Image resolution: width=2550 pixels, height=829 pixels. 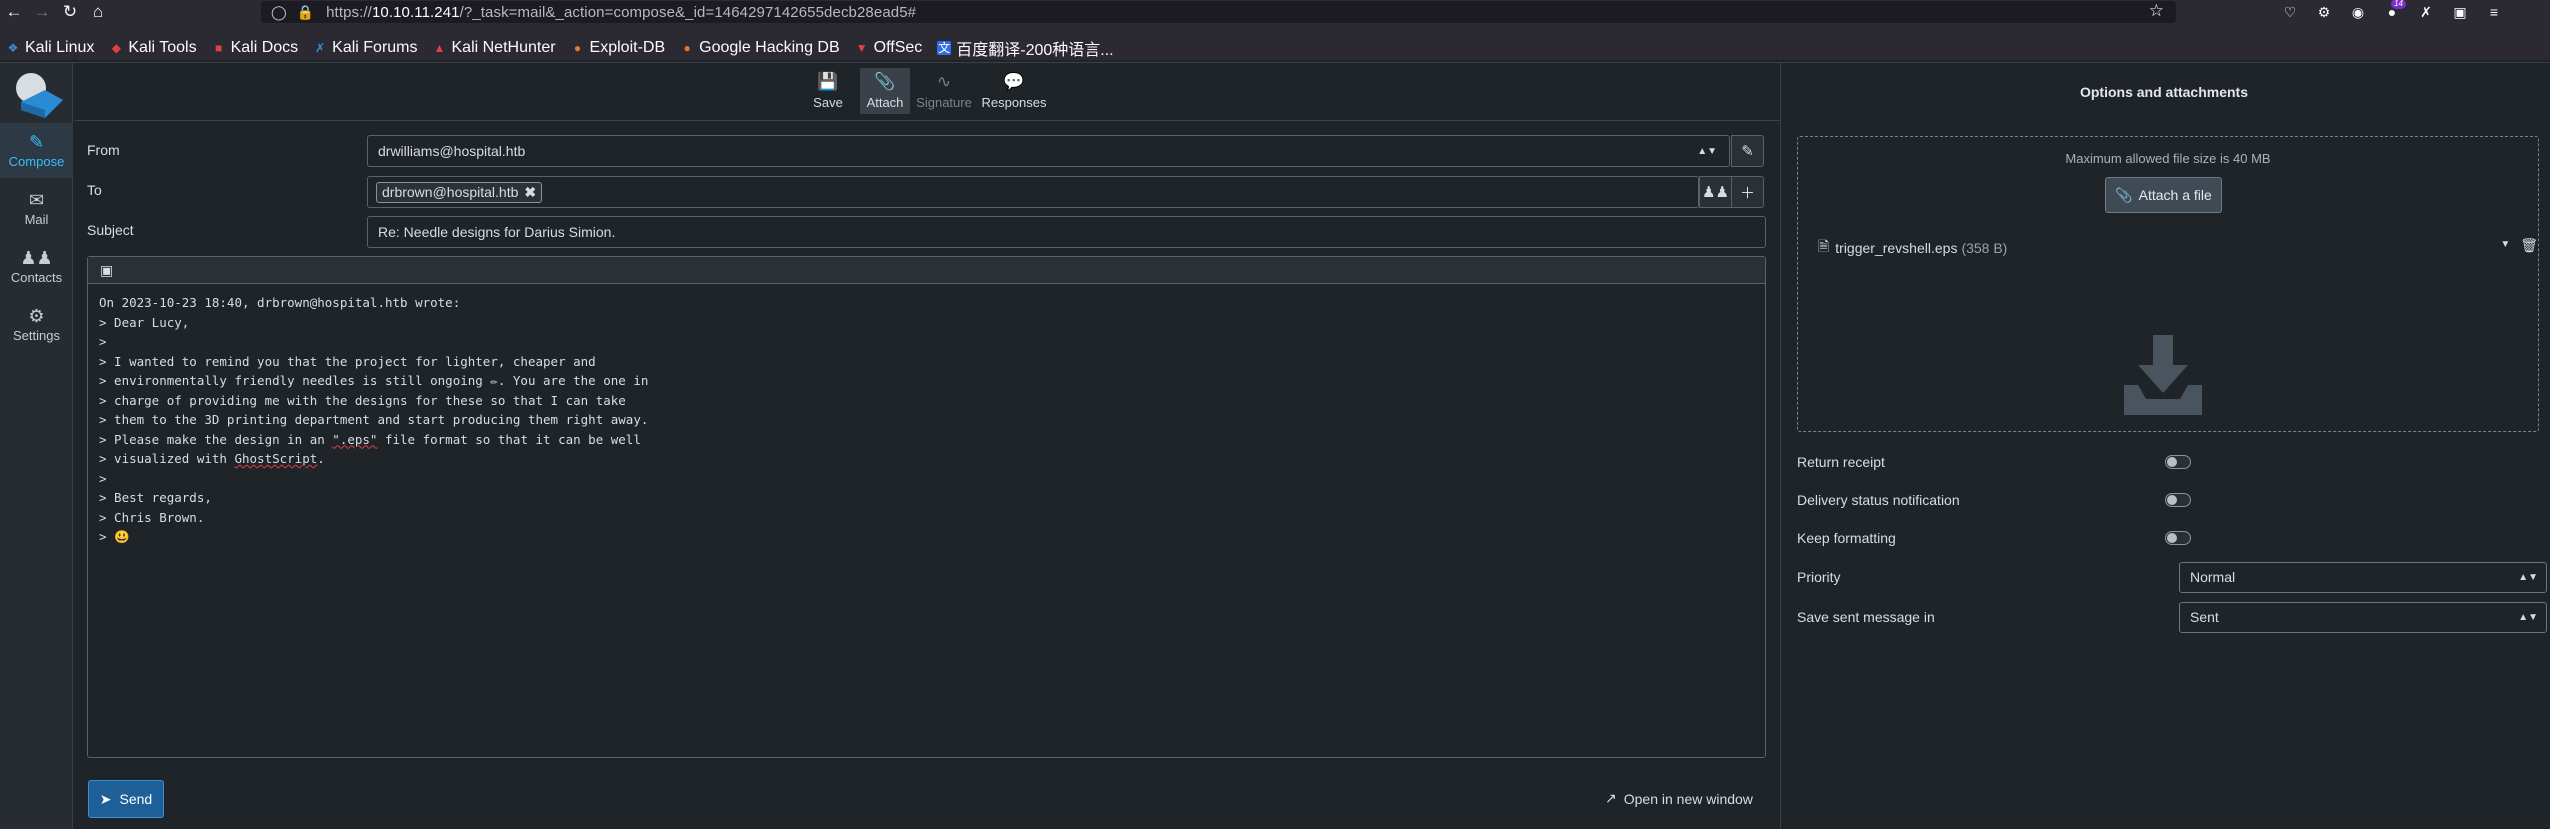 I want to click on extensions-puzzle-icon: ▣, so click(x=2460, y=12).